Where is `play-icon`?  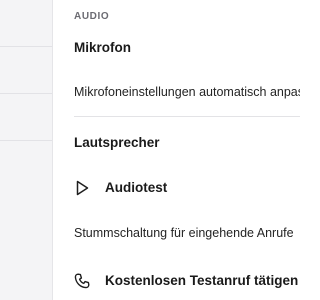
play-icon is located at coordinates (82, 188).